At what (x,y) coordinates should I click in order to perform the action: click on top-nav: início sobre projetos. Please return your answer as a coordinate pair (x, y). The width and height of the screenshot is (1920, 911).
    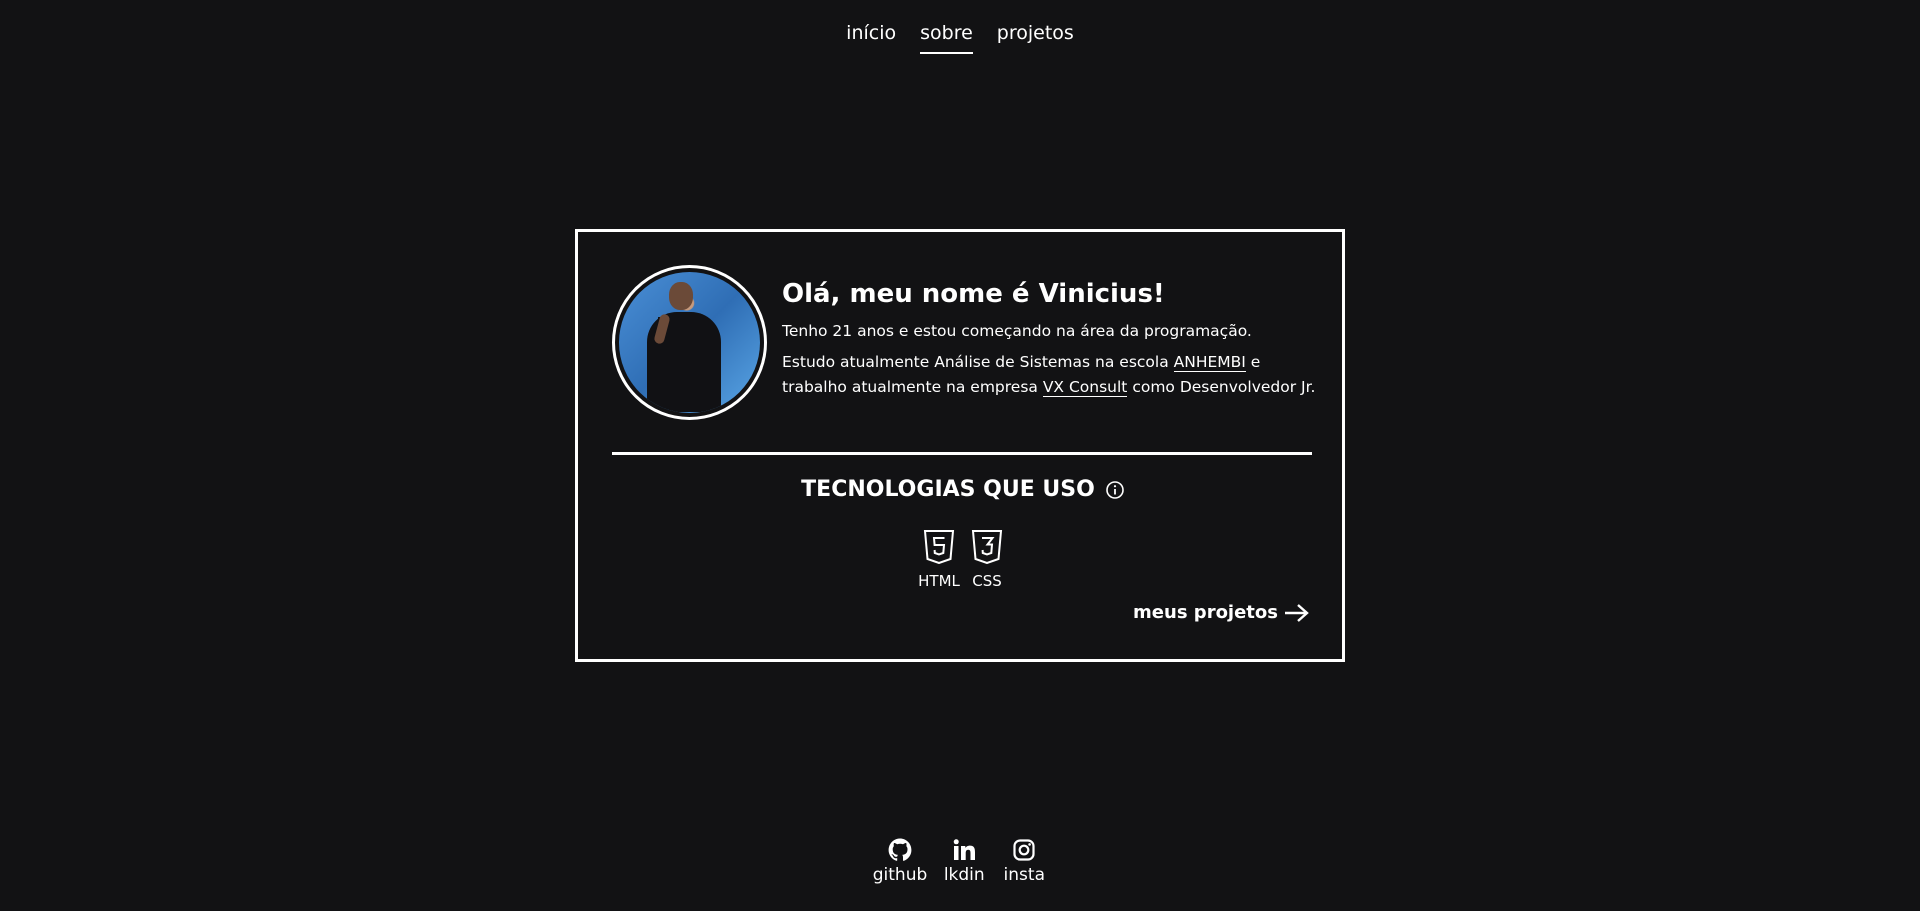
    Looking at the image, I should click on (960, 36).